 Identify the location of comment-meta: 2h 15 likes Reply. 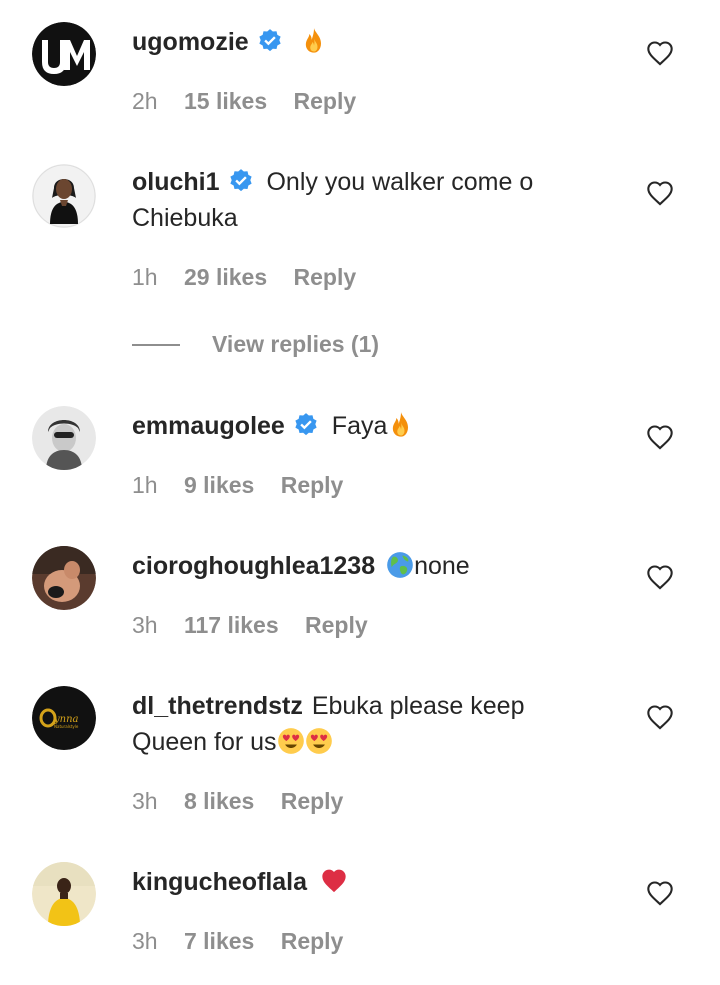
(254, 101).